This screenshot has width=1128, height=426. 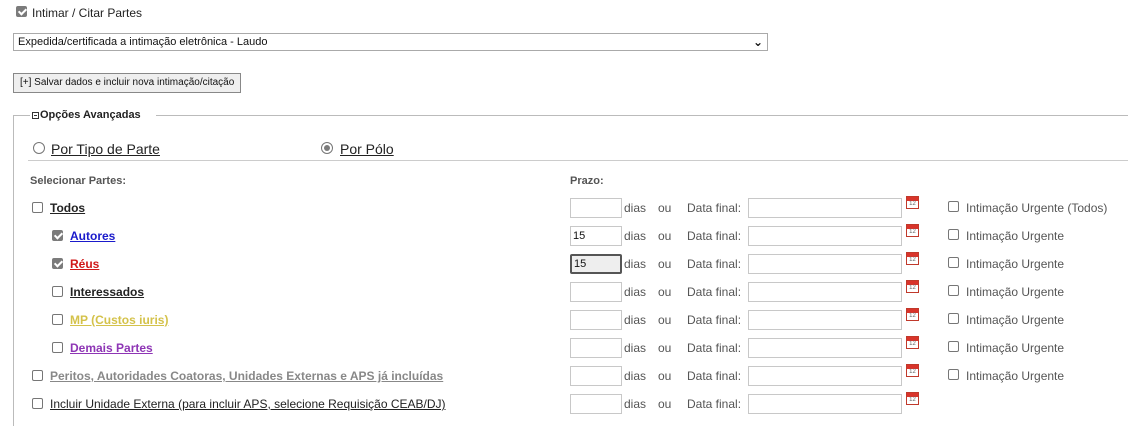 I want to click on opcoes-avancadas-legend: Opções Avançadas, so click(x=86, y=115).